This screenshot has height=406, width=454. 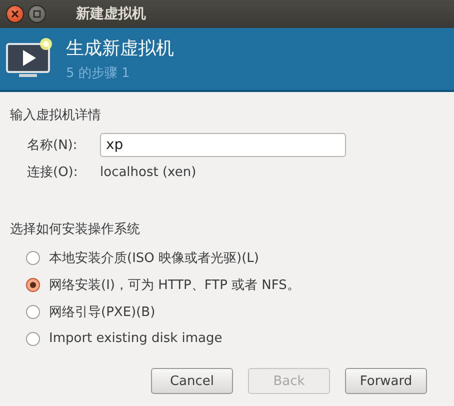 I want to click on step-label: 5 的步骤 1, so click(x=98, y=73).